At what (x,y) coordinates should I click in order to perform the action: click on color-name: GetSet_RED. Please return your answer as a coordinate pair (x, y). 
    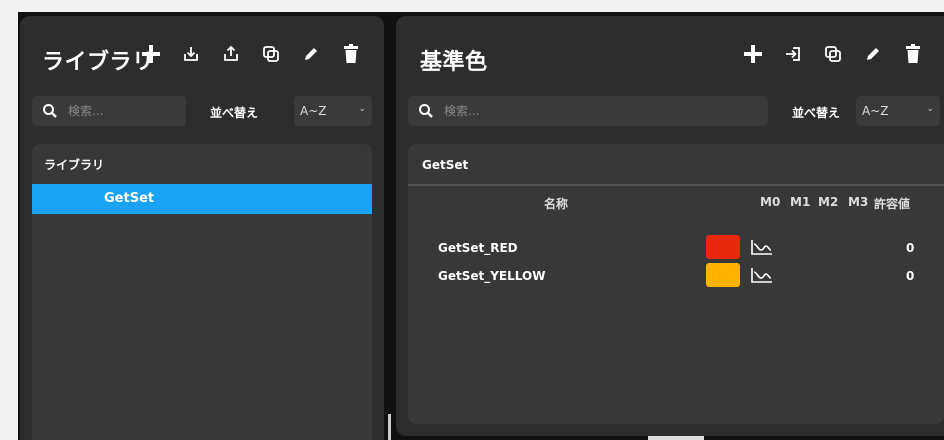
    Looking at the image, I should click on (478, 248).